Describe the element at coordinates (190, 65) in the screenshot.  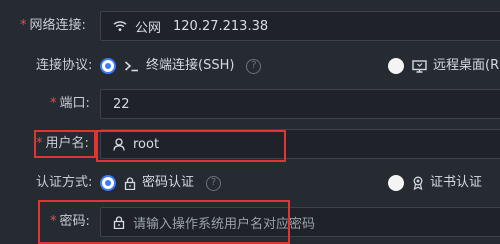
I see `ssh-option-label: 终端连接(SSH)` at that location.